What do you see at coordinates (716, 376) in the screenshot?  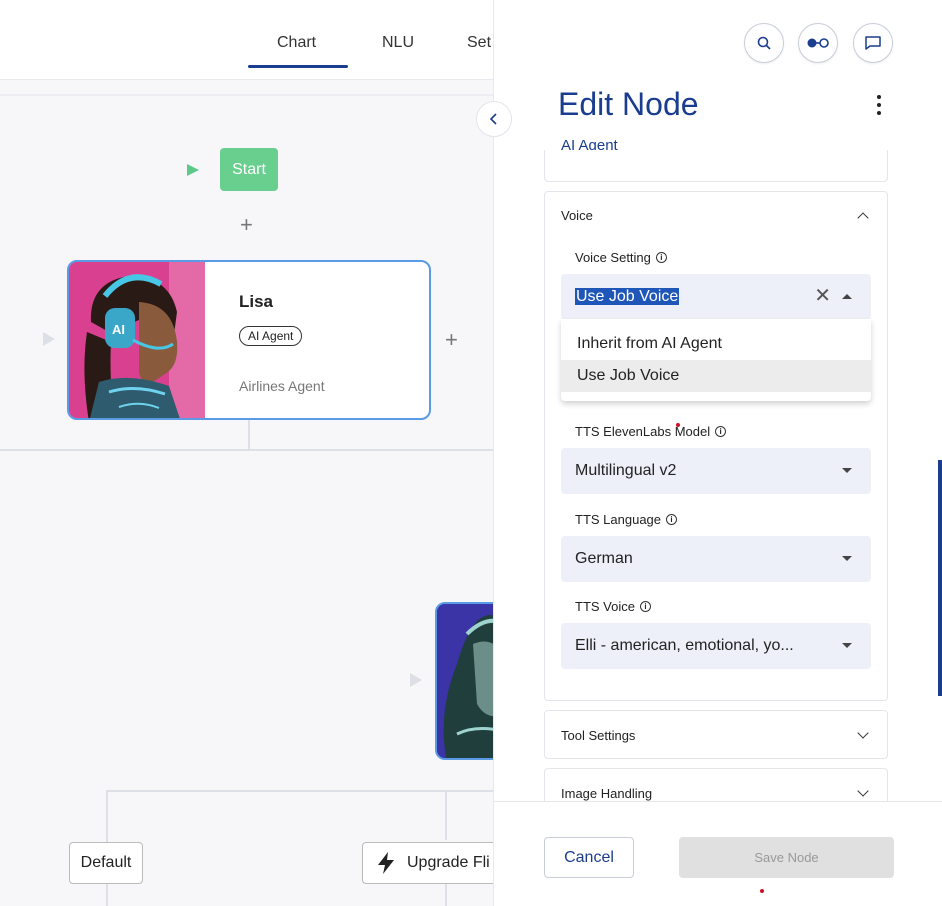 I see `dropdown-option-job-voice: Use Job Voice` at bounding box center [716, 376].